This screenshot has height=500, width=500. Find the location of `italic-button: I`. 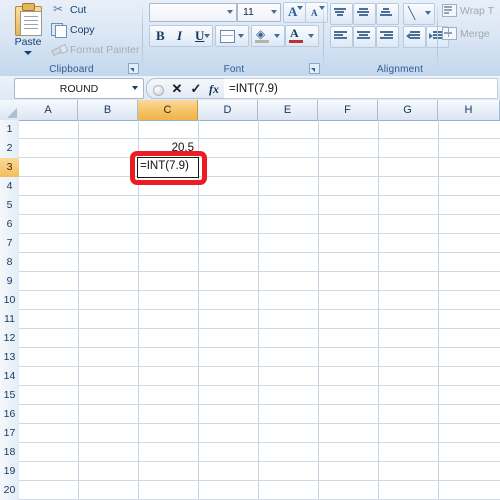

italic-button: I is located at coordinates (180, 36).